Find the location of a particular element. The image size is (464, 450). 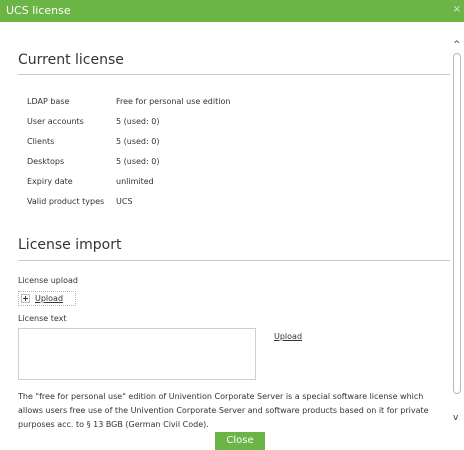

license-key: LDAP base is located at coordinates (48, 101).